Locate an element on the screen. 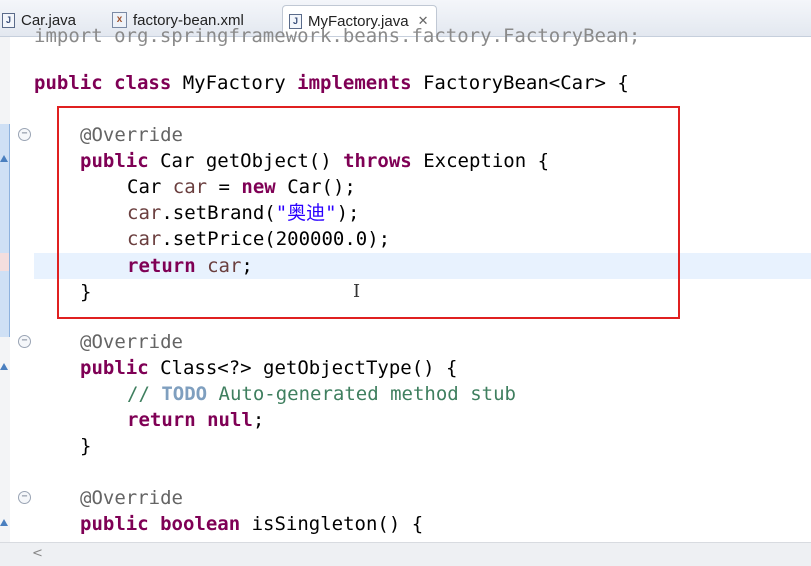  scroll-left-icon: < is located at coordinates (37, 553).